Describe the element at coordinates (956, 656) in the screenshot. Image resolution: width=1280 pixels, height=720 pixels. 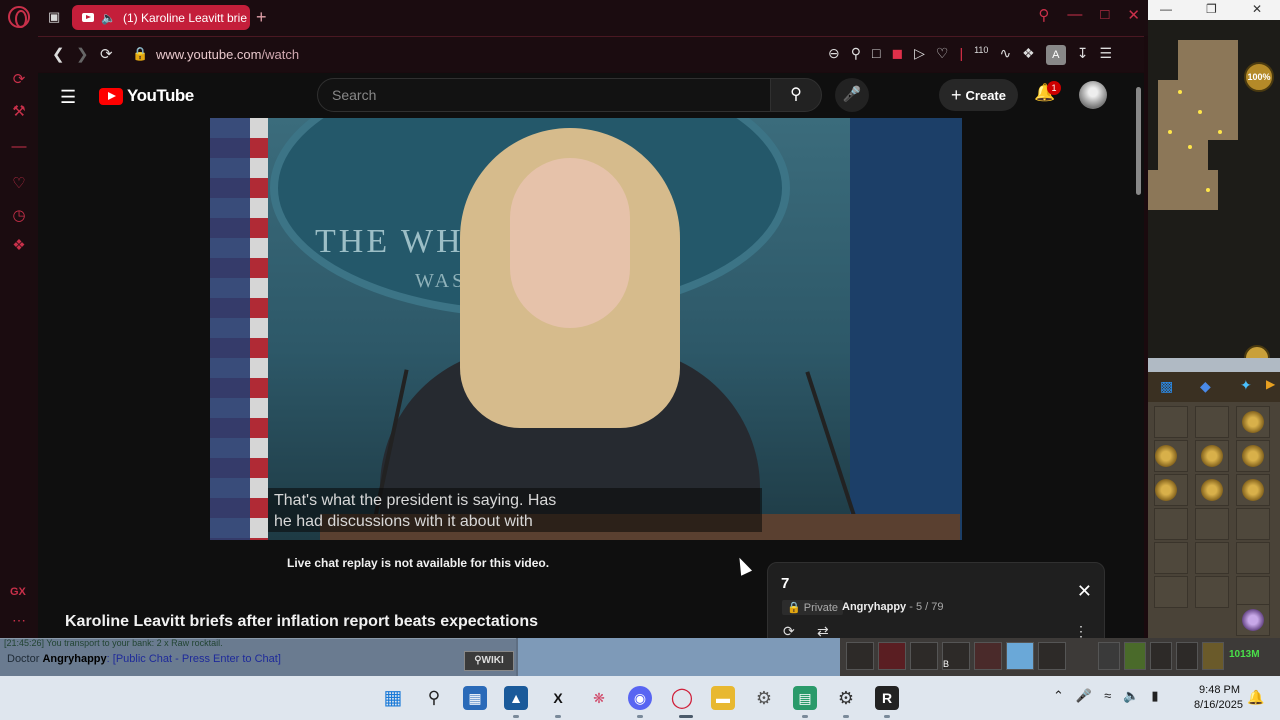
I see `action-slot: B` at that location.